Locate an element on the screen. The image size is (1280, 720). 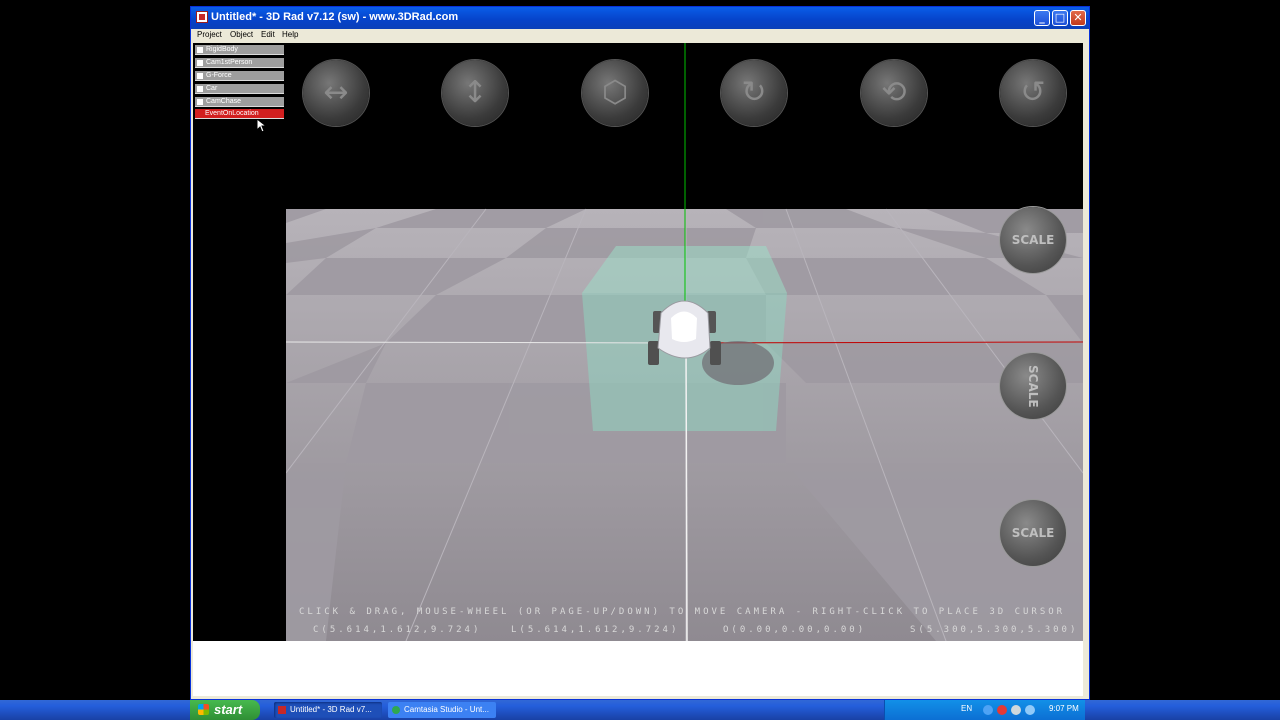
object-label: Car is located at coordinates (212, 88).